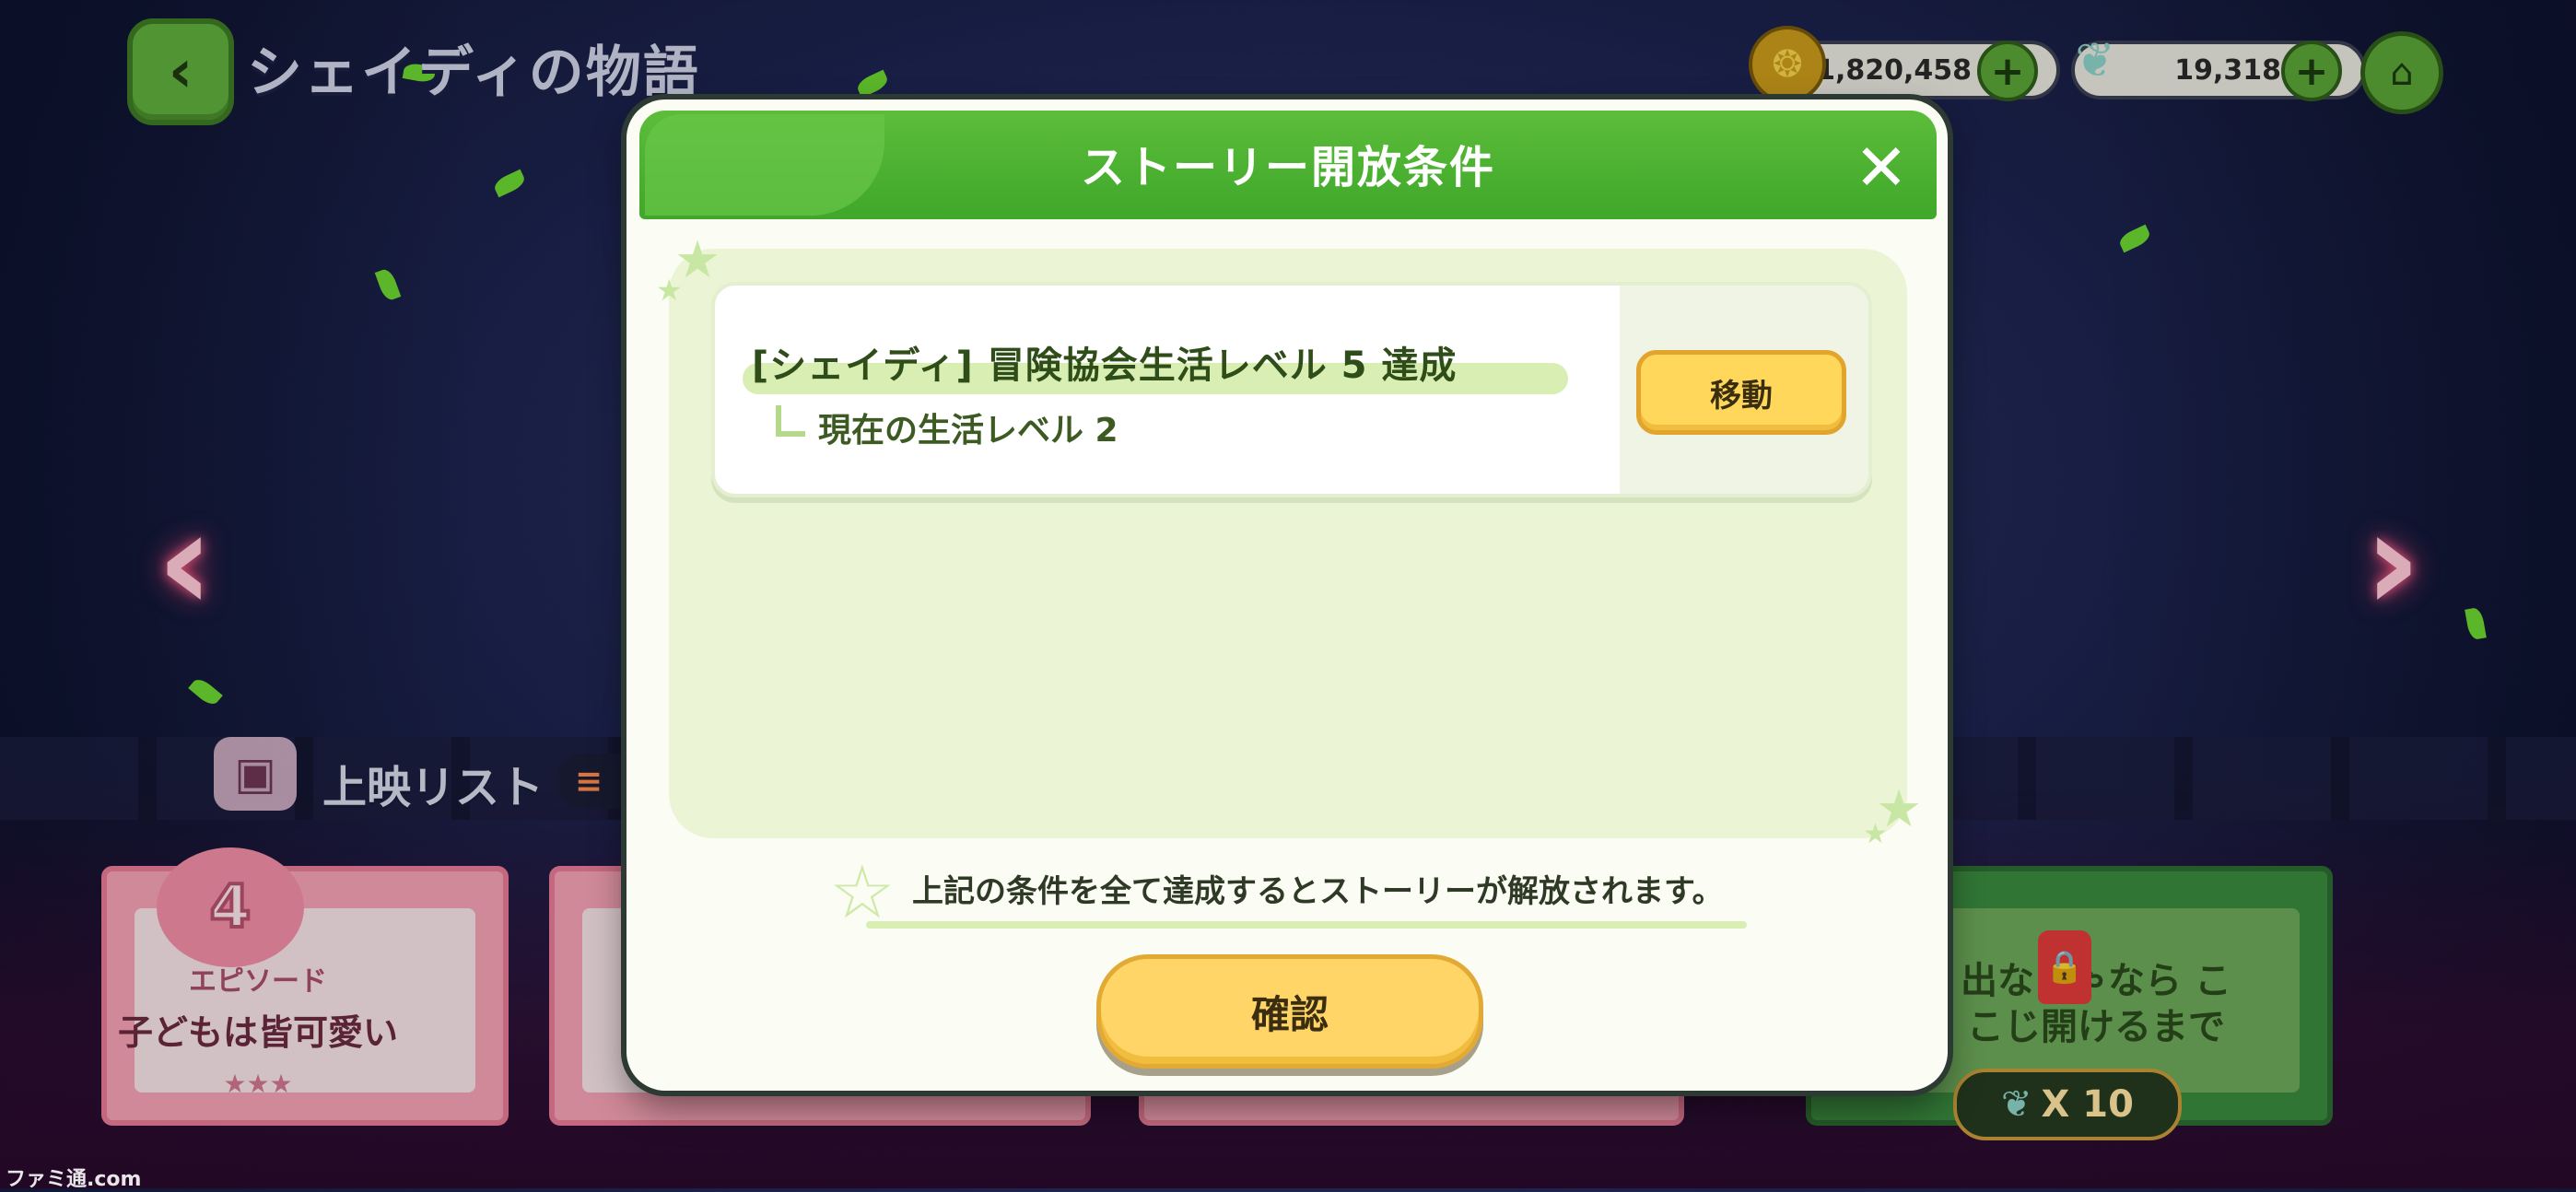 This screenshot has width=2576, height=1192. I want to click on footer-note: 上記の条件を全て達成するとストーリーが解放されます。, so click(1318, 891).